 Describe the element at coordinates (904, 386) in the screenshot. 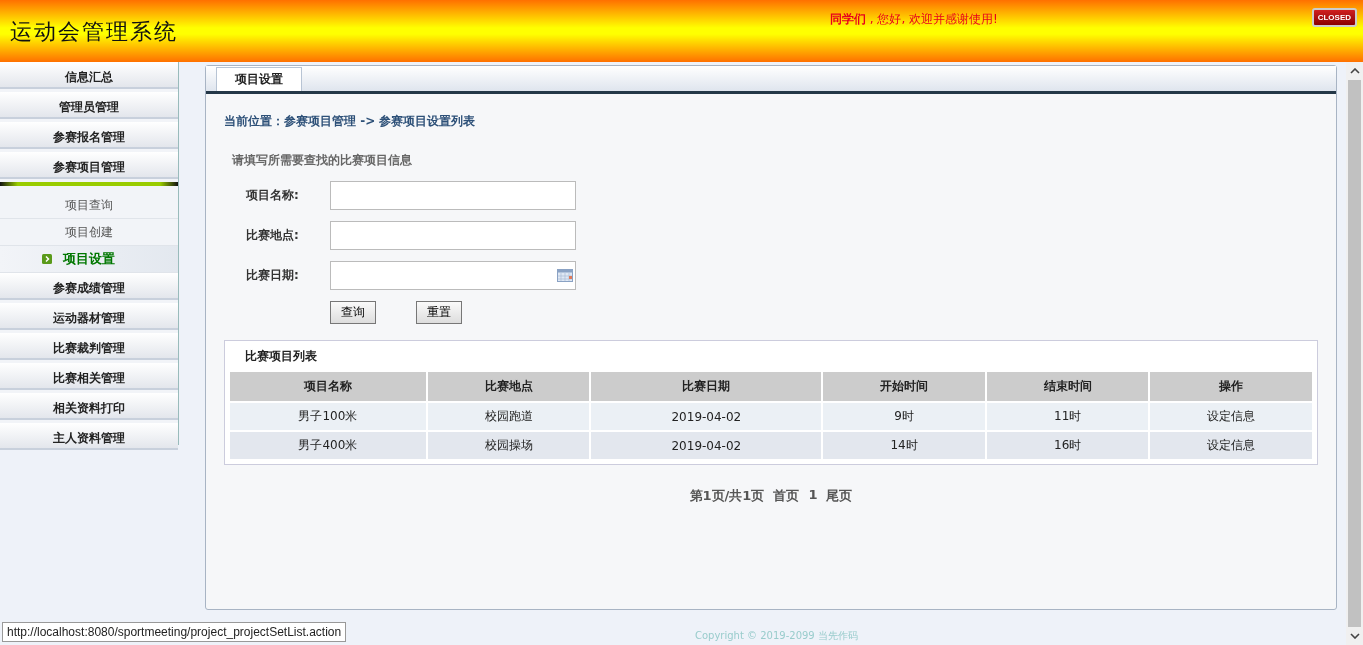

I see `column-header: 开始时间` at that location.